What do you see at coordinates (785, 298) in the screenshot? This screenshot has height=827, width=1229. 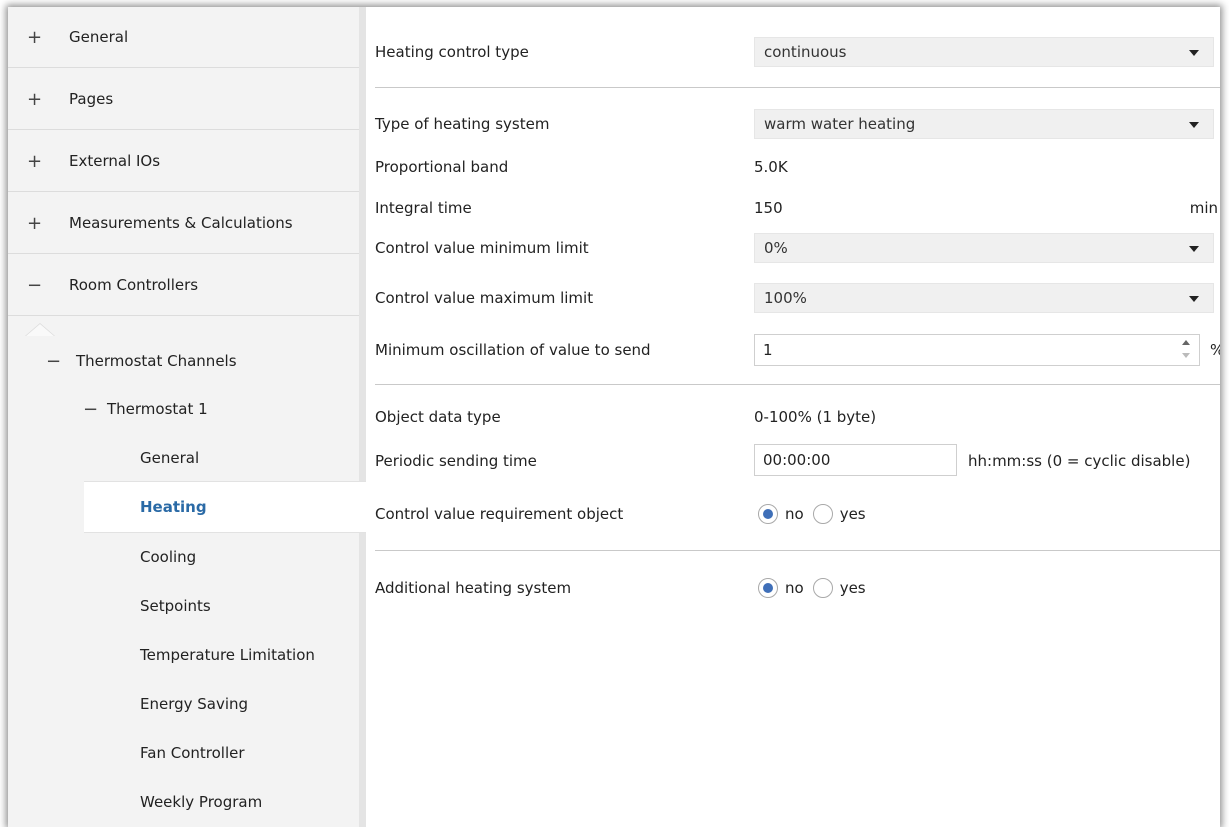 I see `select-value: 100%` at bounding box center [785, 298].